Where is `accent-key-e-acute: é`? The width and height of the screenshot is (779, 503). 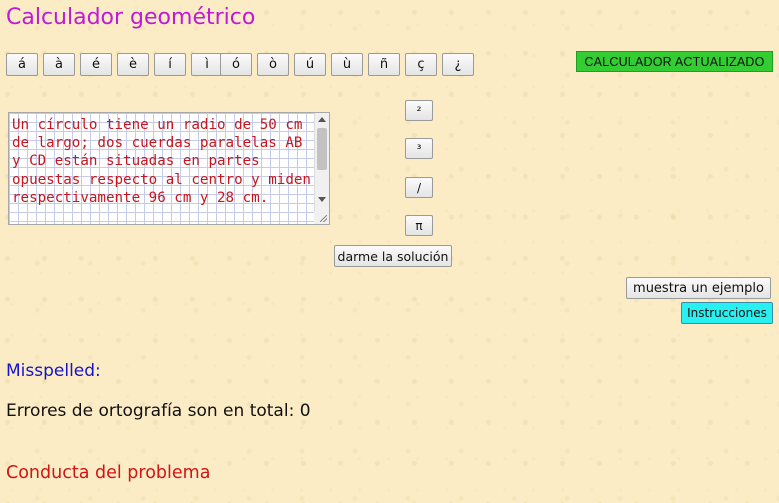
accent-key-e-acute: é is located at coordinates (96, 64).